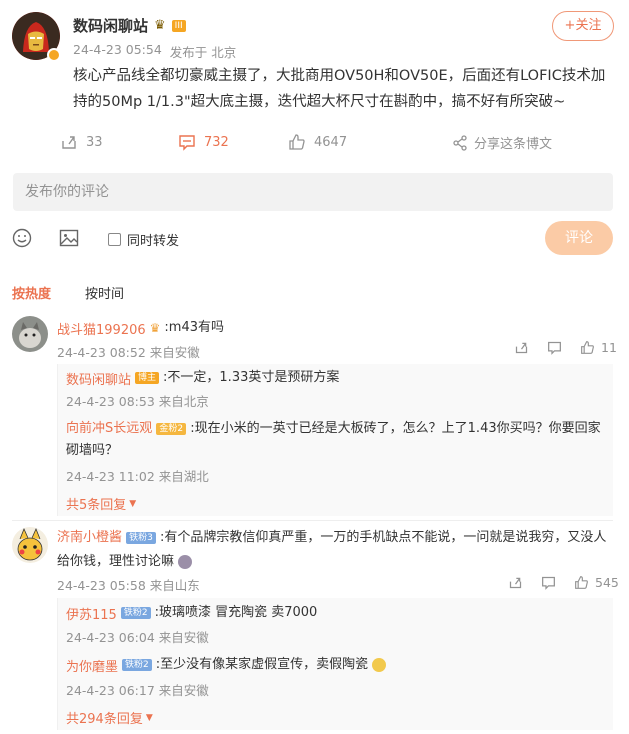  I want to click on like-count: 4647, so click(331, 142).